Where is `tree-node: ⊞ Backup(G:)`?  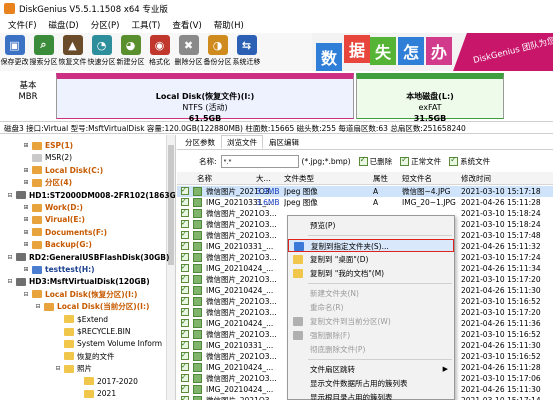 tree-node: ⊞ Backup(G:) is located at coordinates (56, 244).